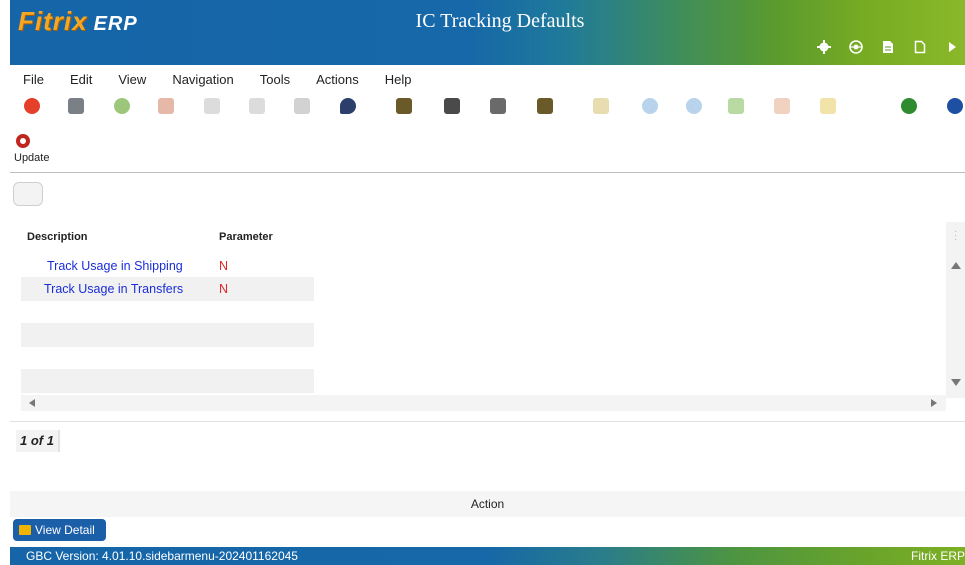  I want to click on zoom-out-icon, so click(782, 106).